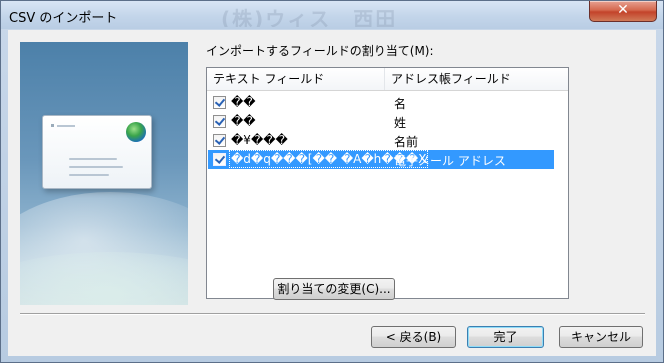  Describe the element at coordinates (381, 102) in the screenshot. I see `list-item: �� 名` at that location.